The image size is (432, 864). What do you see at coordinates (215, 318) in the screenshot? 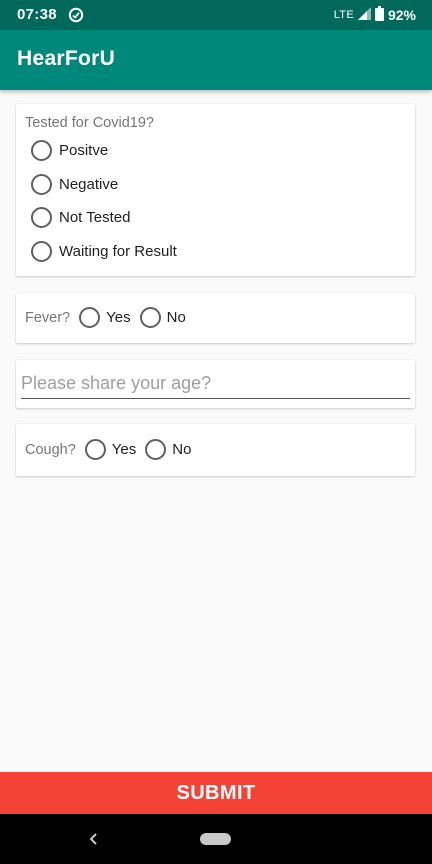
I see `fever-card: Fever? Yes No` at bounding box center [215, 318].